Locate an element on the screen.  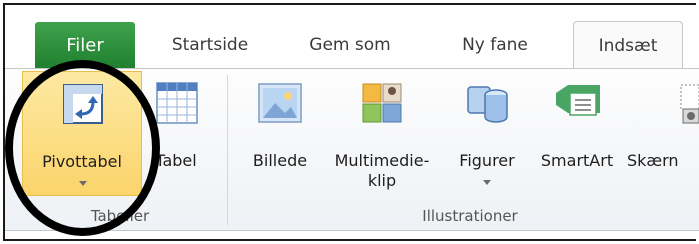
smartart-label: SmartArt is located at coordinates (577, 160).